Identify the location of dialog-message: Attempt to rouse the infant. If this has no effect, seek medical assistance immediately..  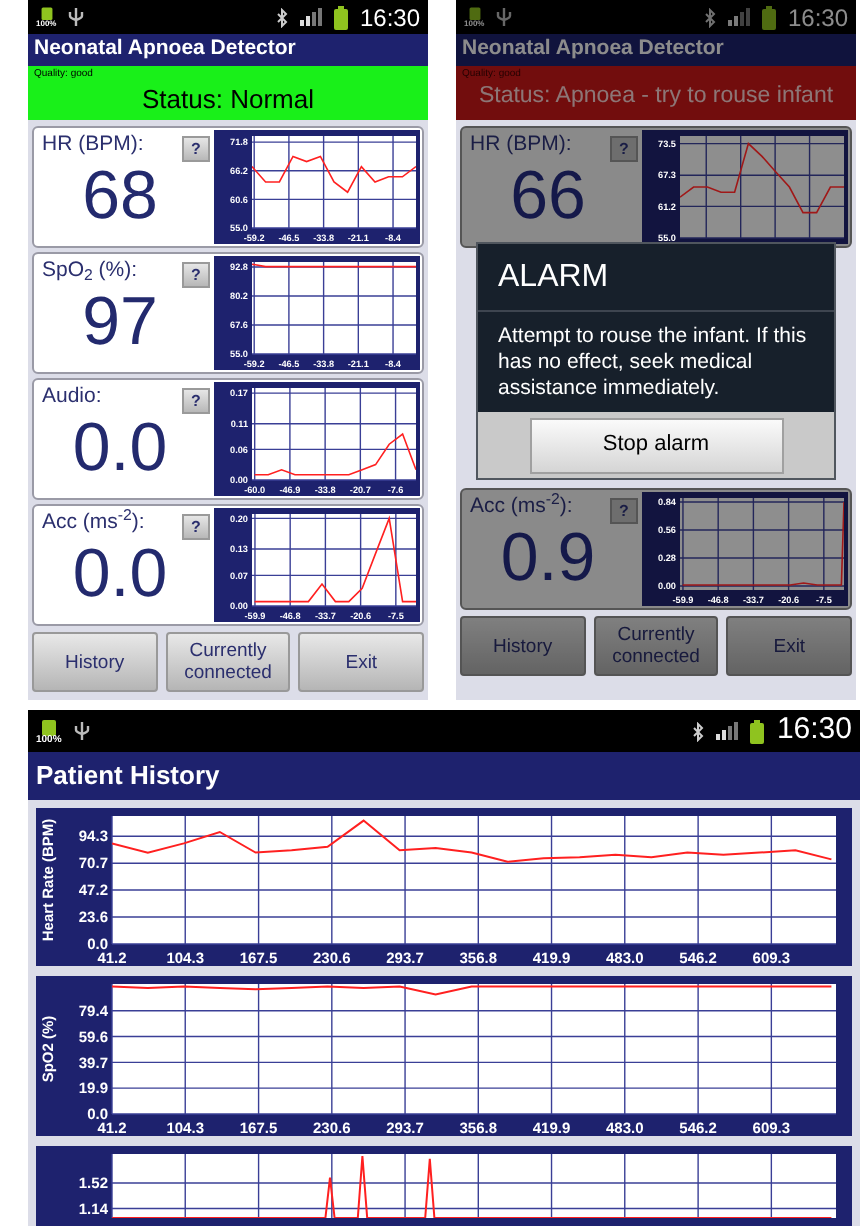
(652, 363).